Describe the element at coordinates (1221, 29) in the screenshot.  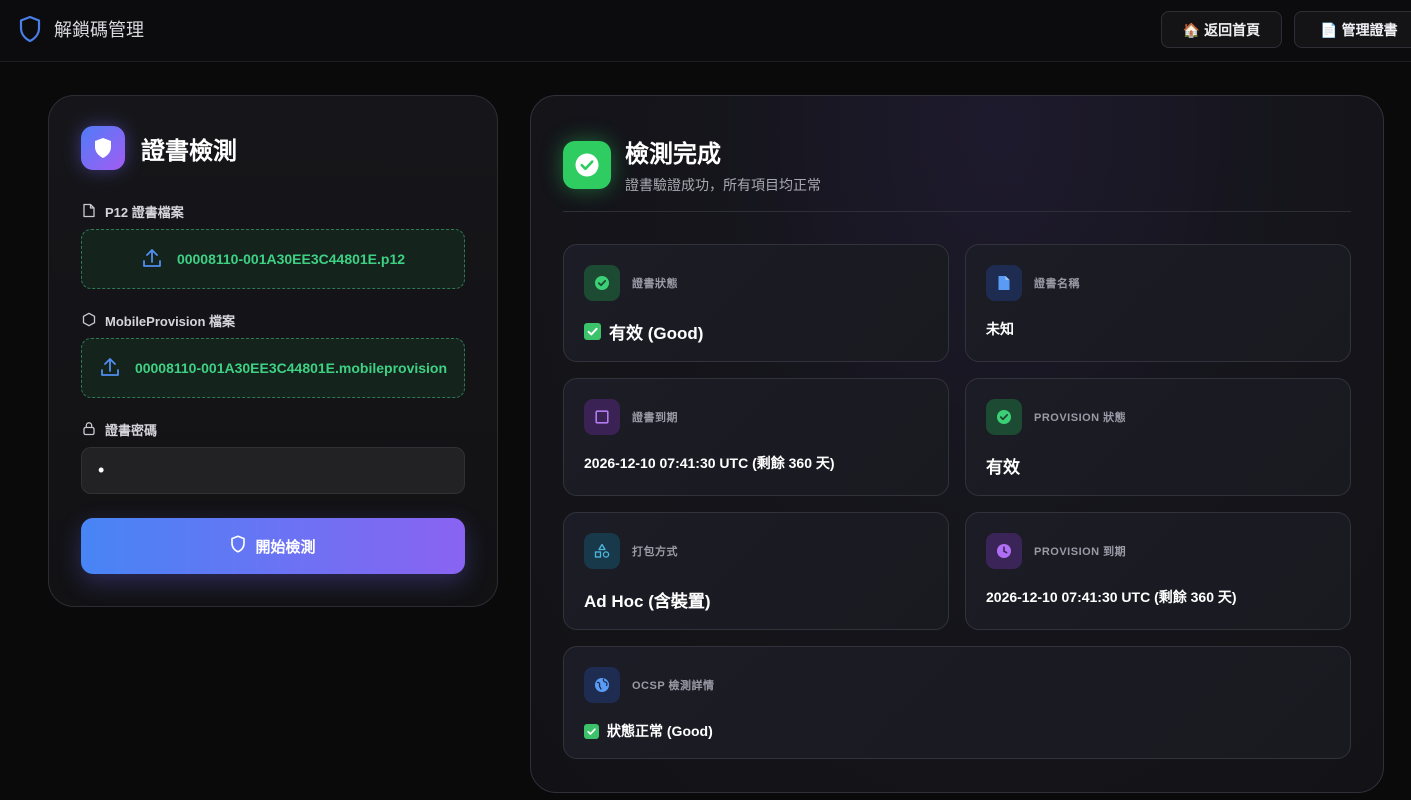
I see `home-button: 🏠 返回首頁` at that location.